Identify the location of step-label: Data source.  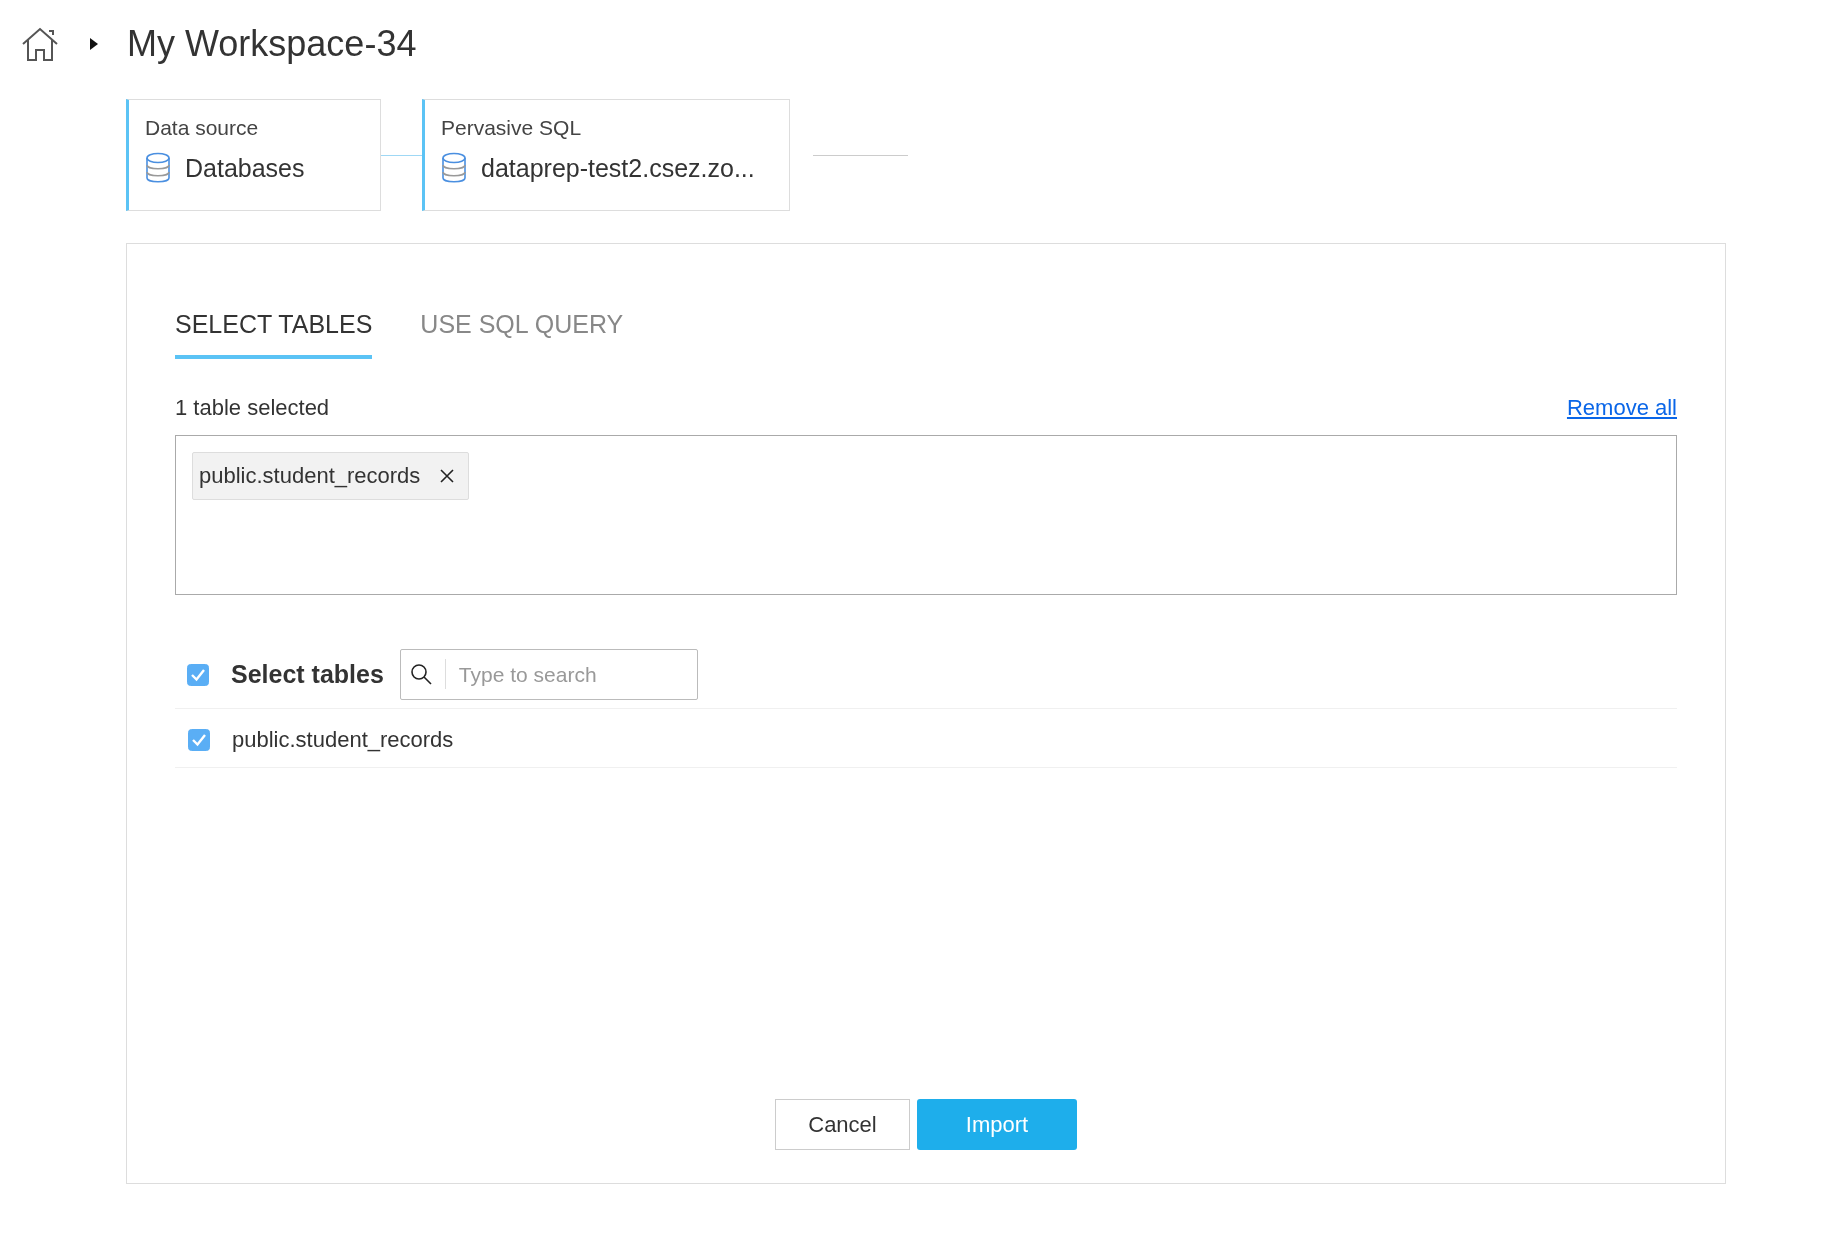
(202, 128).